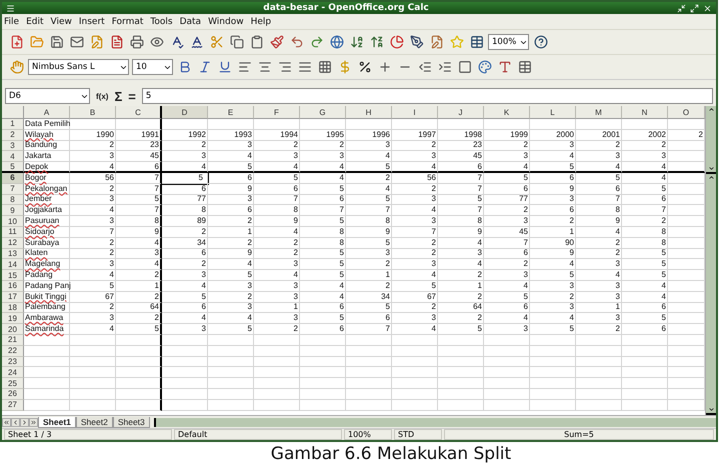 Image resolution: width=722 pixels, height=464 pixels. Describe the element at coordinates (13, 351) in the screenshot. I see `row-header: 22` at that location.